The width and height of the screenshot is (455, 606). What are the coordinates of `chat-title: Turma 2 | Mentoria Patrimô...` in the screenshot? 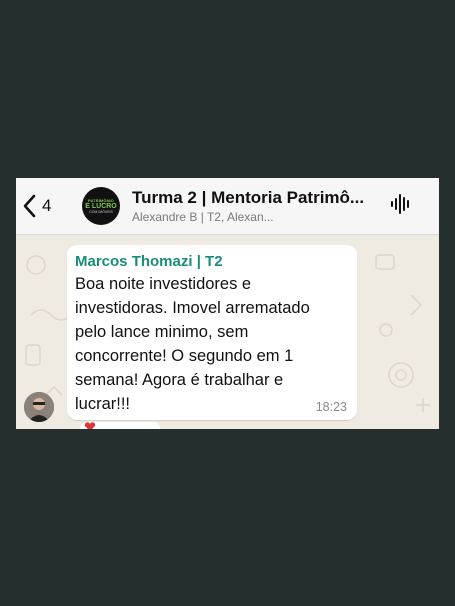 It's located at (248, 197).